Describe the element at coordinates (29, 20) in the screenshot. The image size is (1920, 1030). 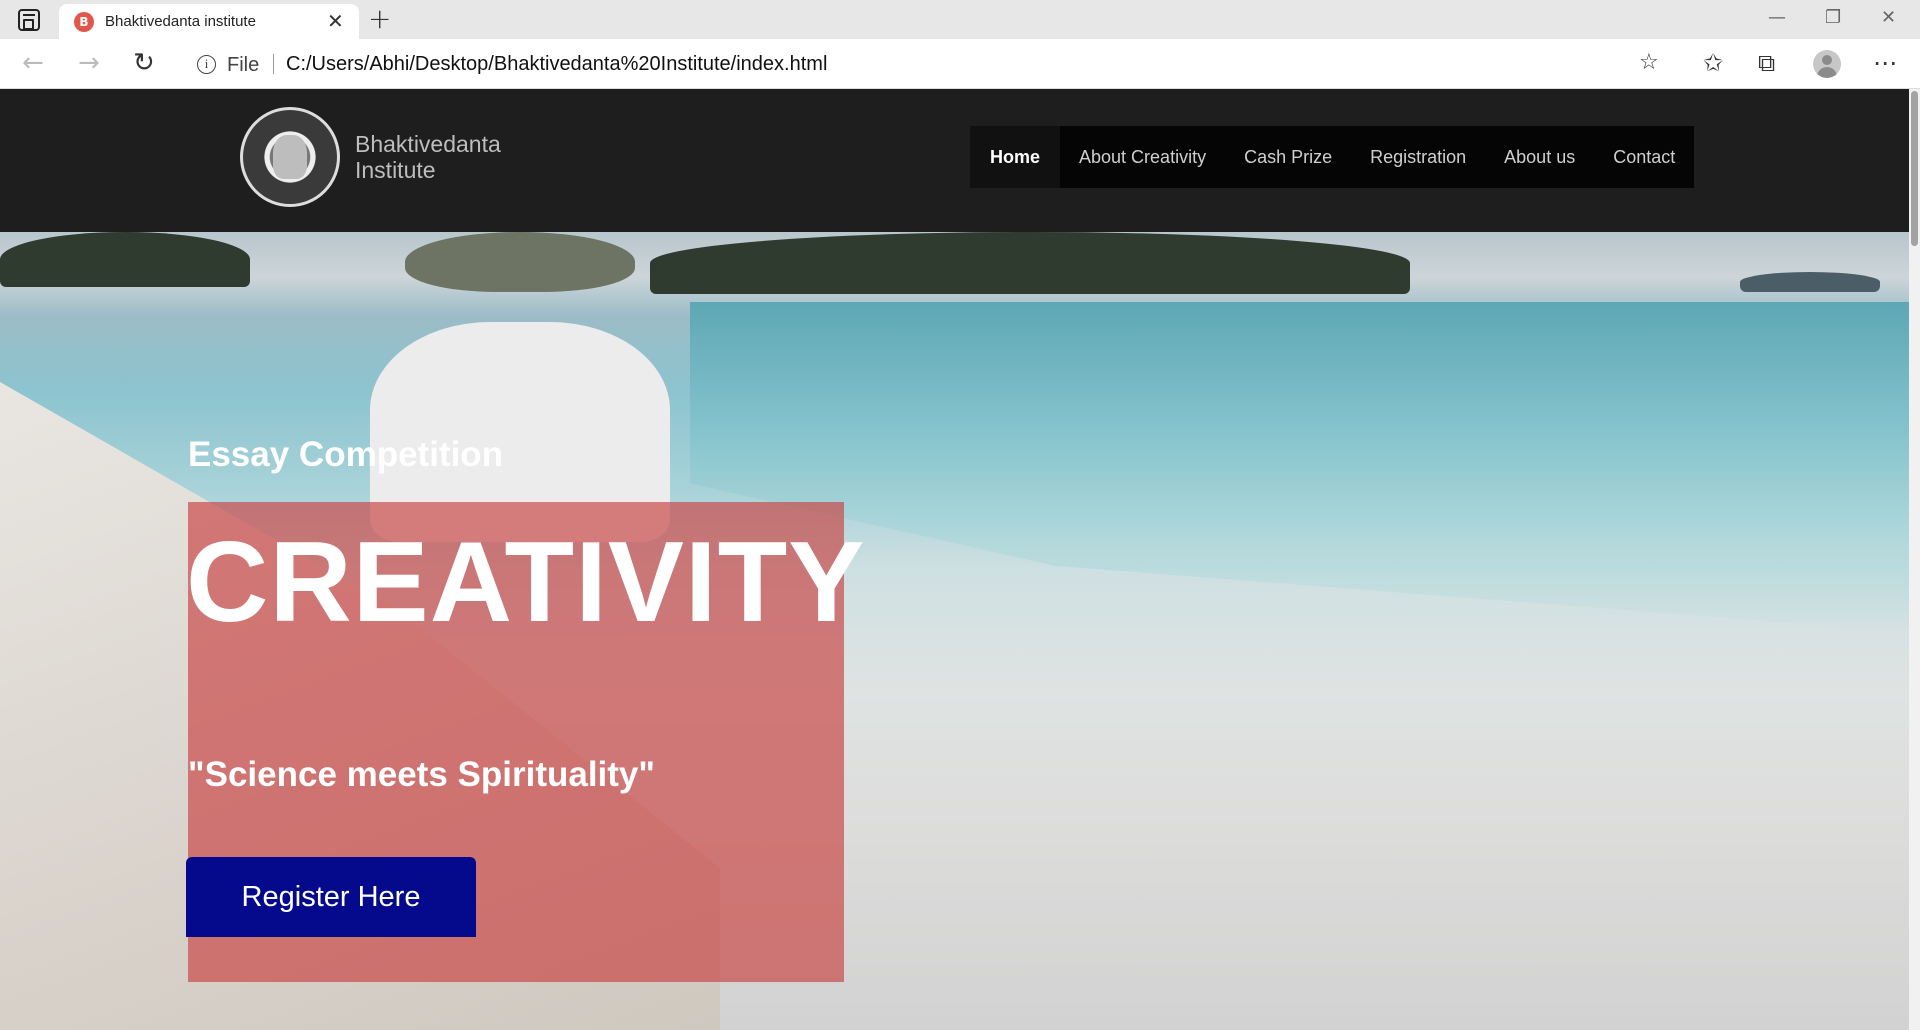
I see `tab-actions-icon` at that location.